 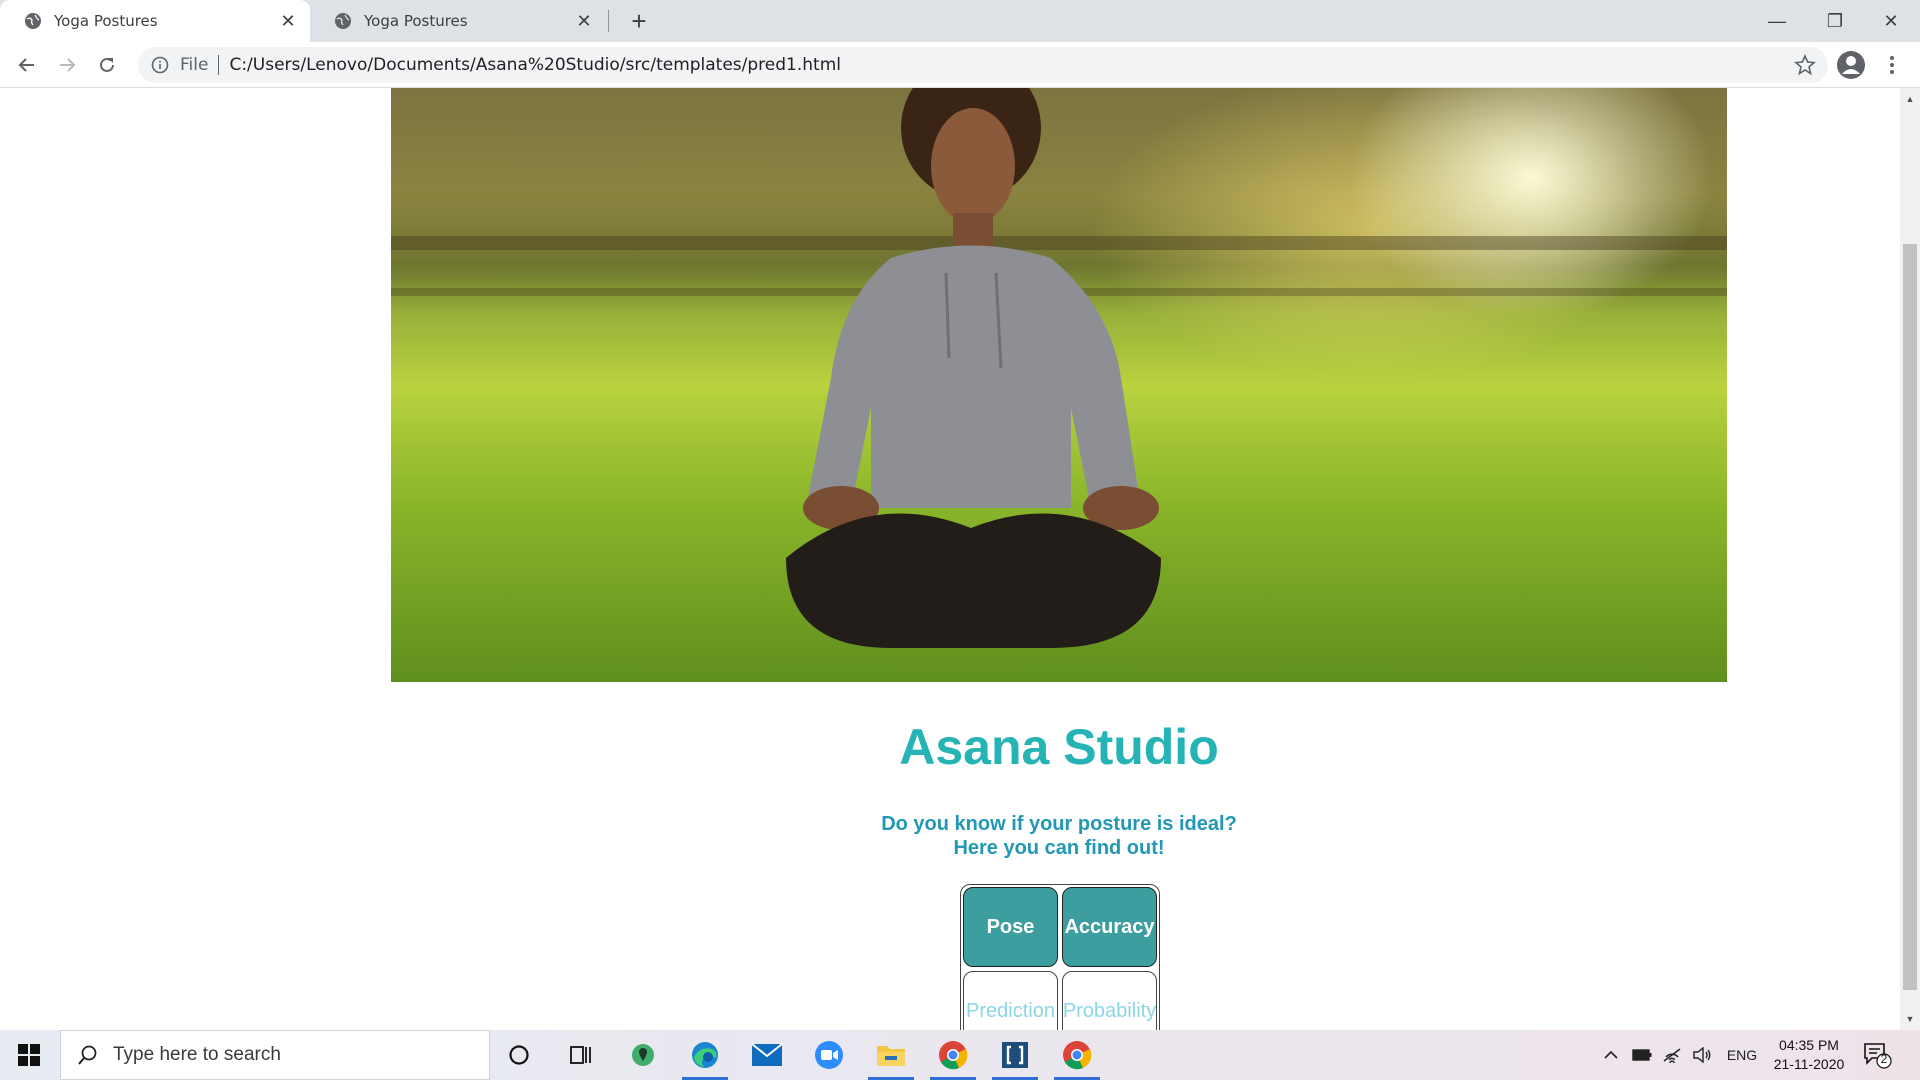 I want to click on reload-icon, so click(x=107, y=64).